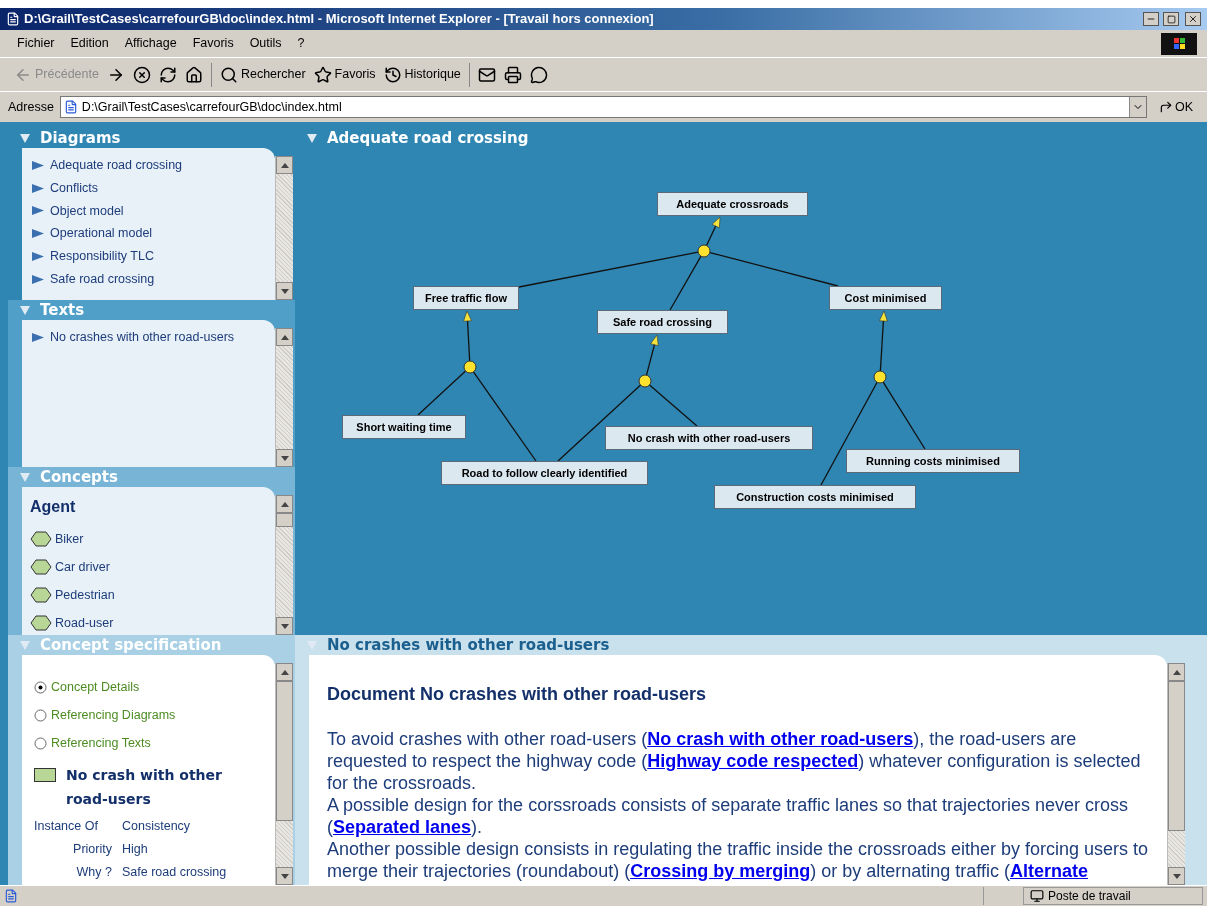  I want to click on concept-link: Car driver, so click(82, 567).